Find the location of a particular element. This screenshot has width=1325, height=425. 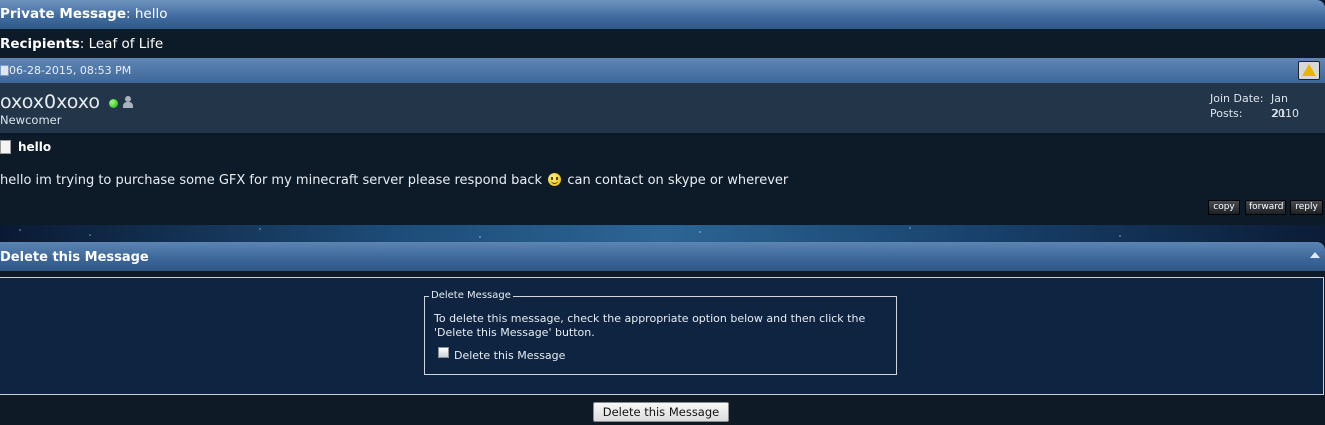

collapse-icon is located at coordinates (1315, 255).